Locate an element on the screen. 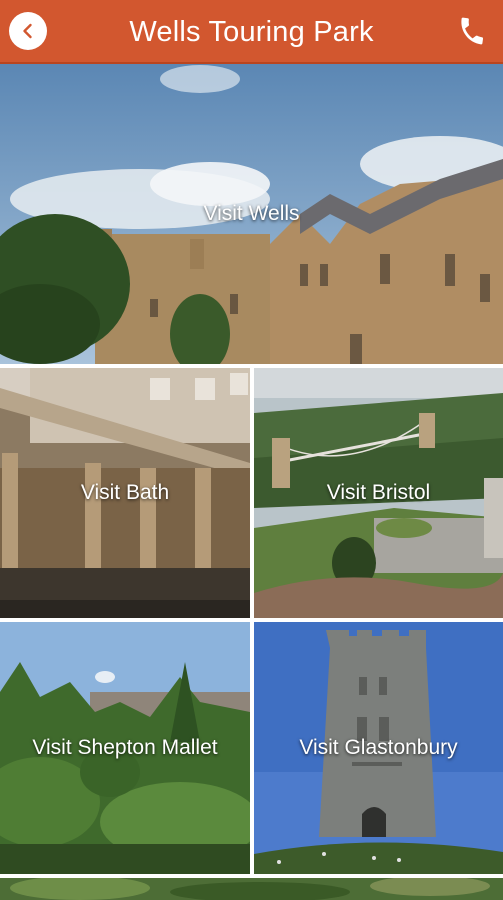  visit-glastonbury-tile: Visit Glastonbury is located at coordinates (378, 748).